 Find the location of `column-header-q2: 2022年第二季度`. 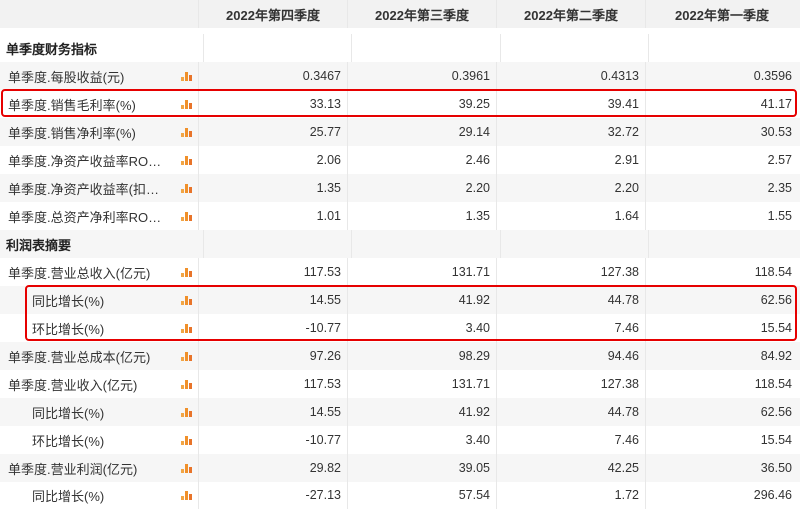

column-header-q2: 2022年第二季度 is located at coordinates (570, 14).